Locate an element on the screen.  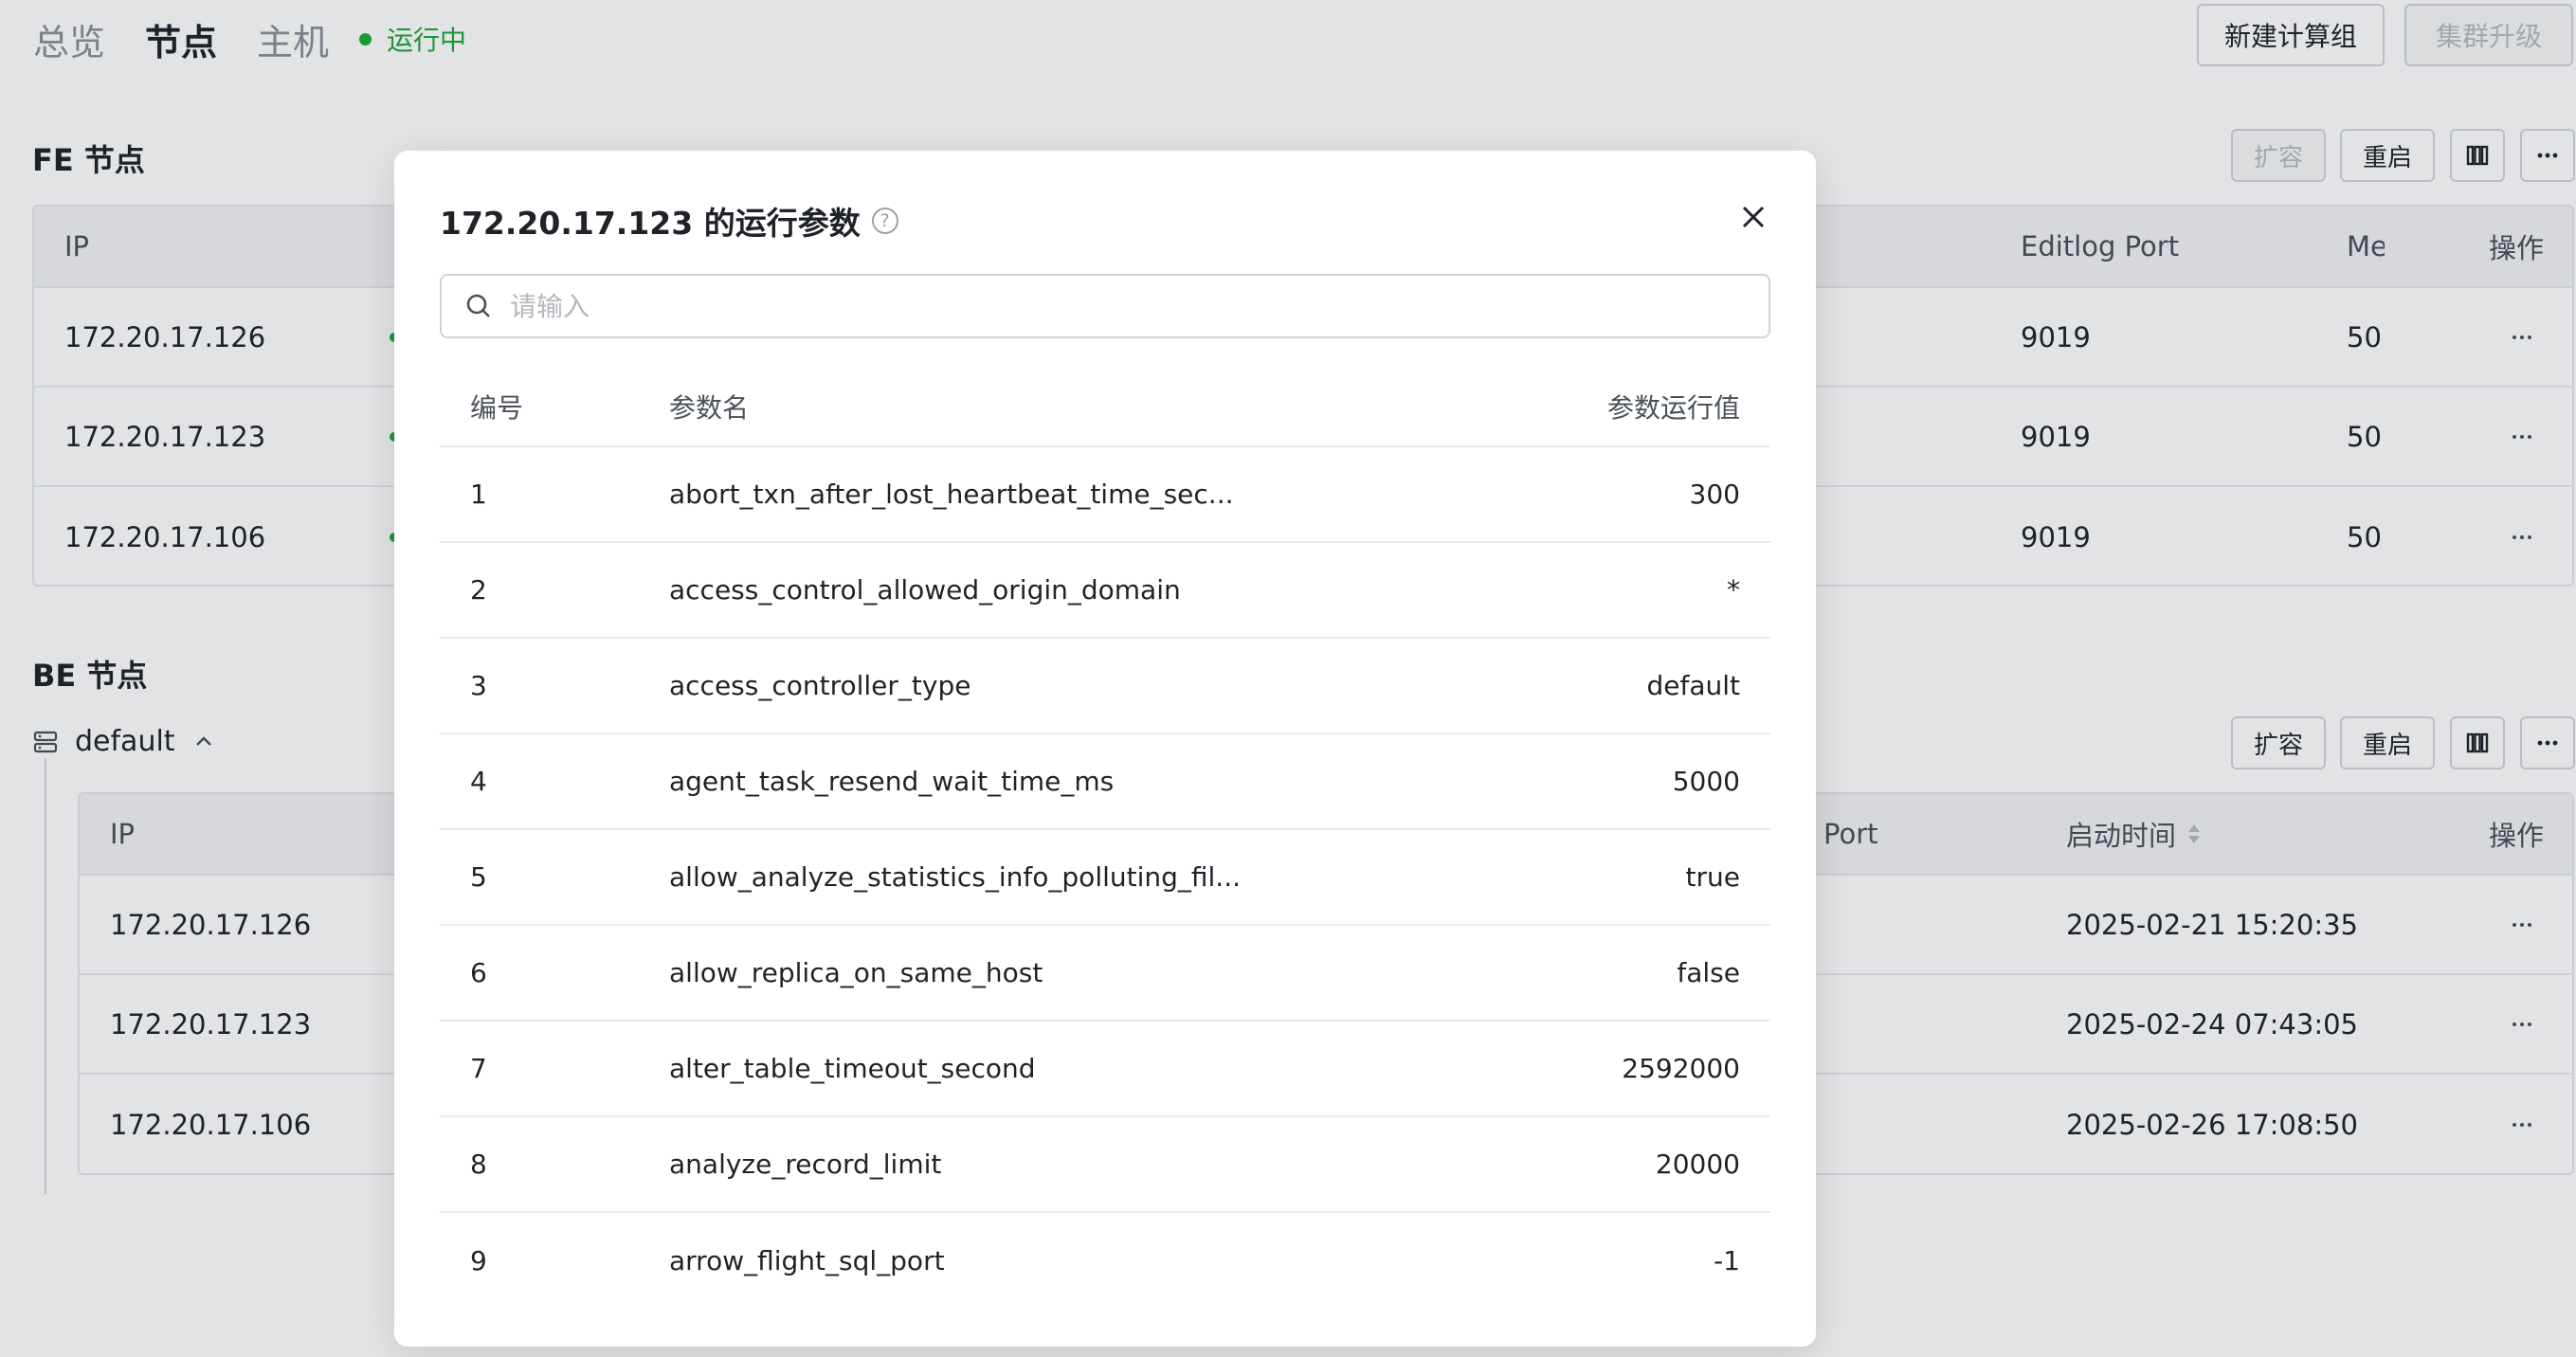
close-button is located at coordinates (1753, 217).